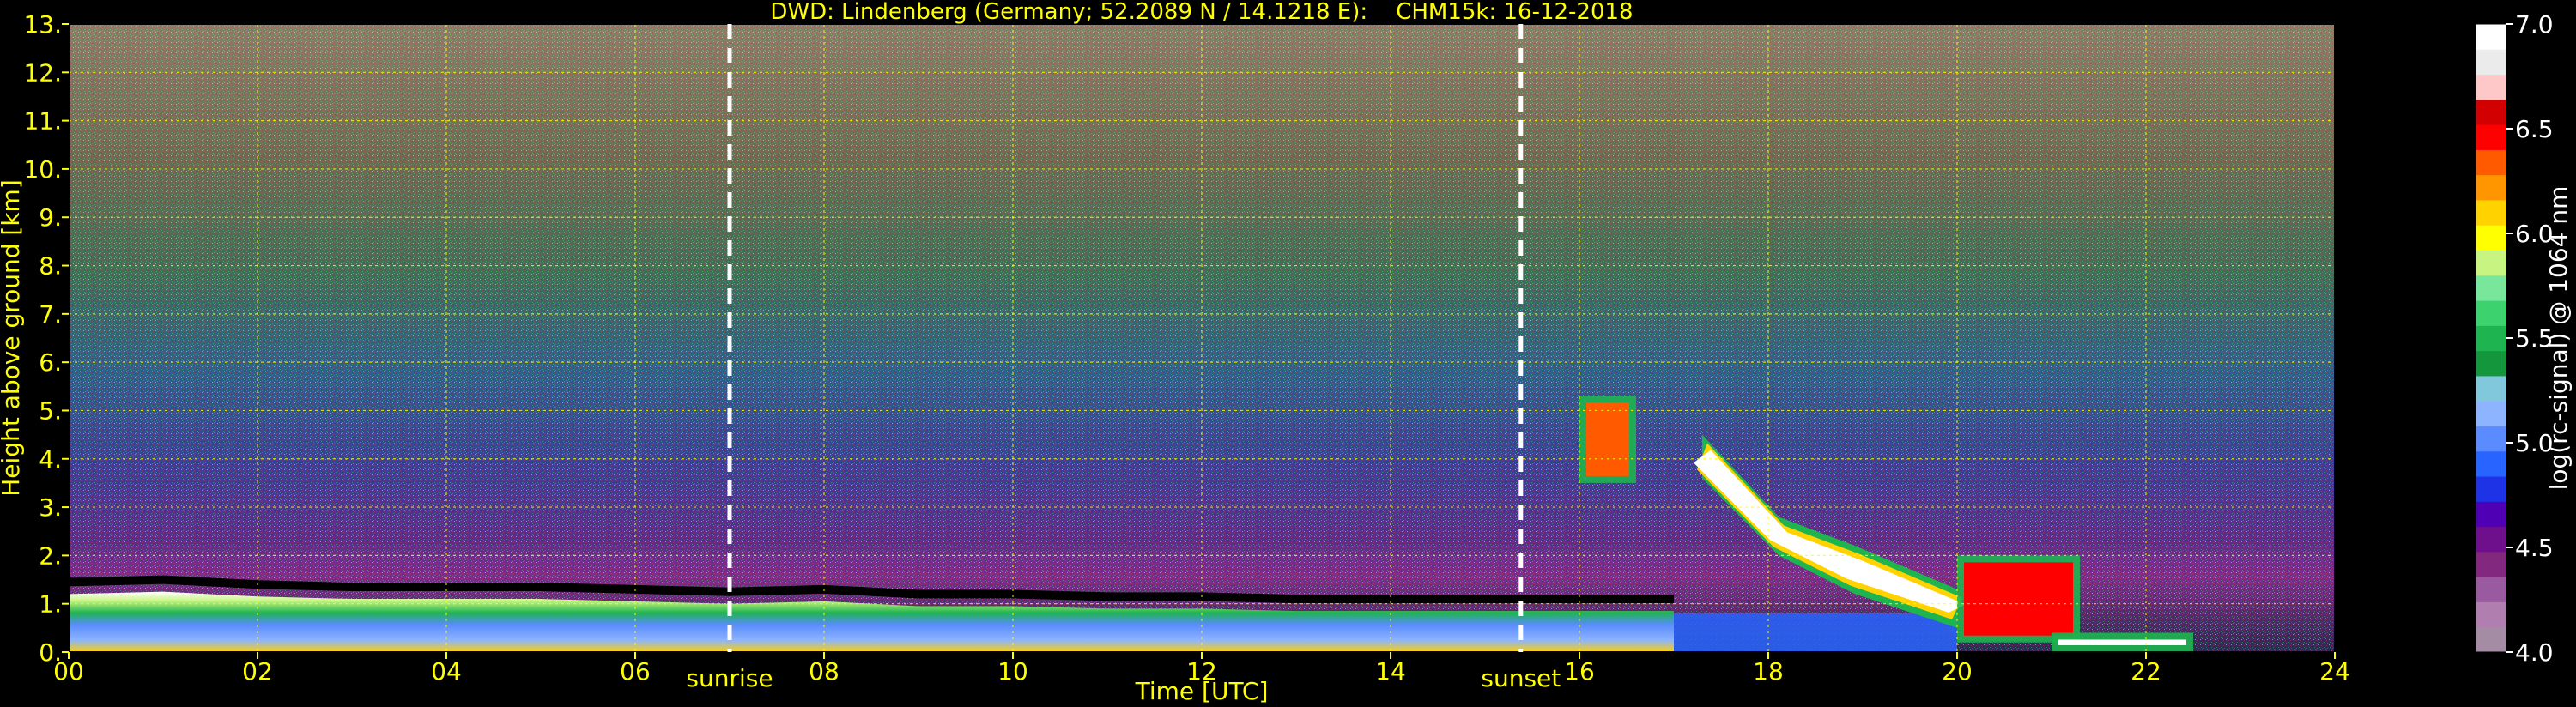  What do you see at coordinates (50, 363) in the screenshot?
I see `y-tick-label: 6.` at bounding box center [50, 363].